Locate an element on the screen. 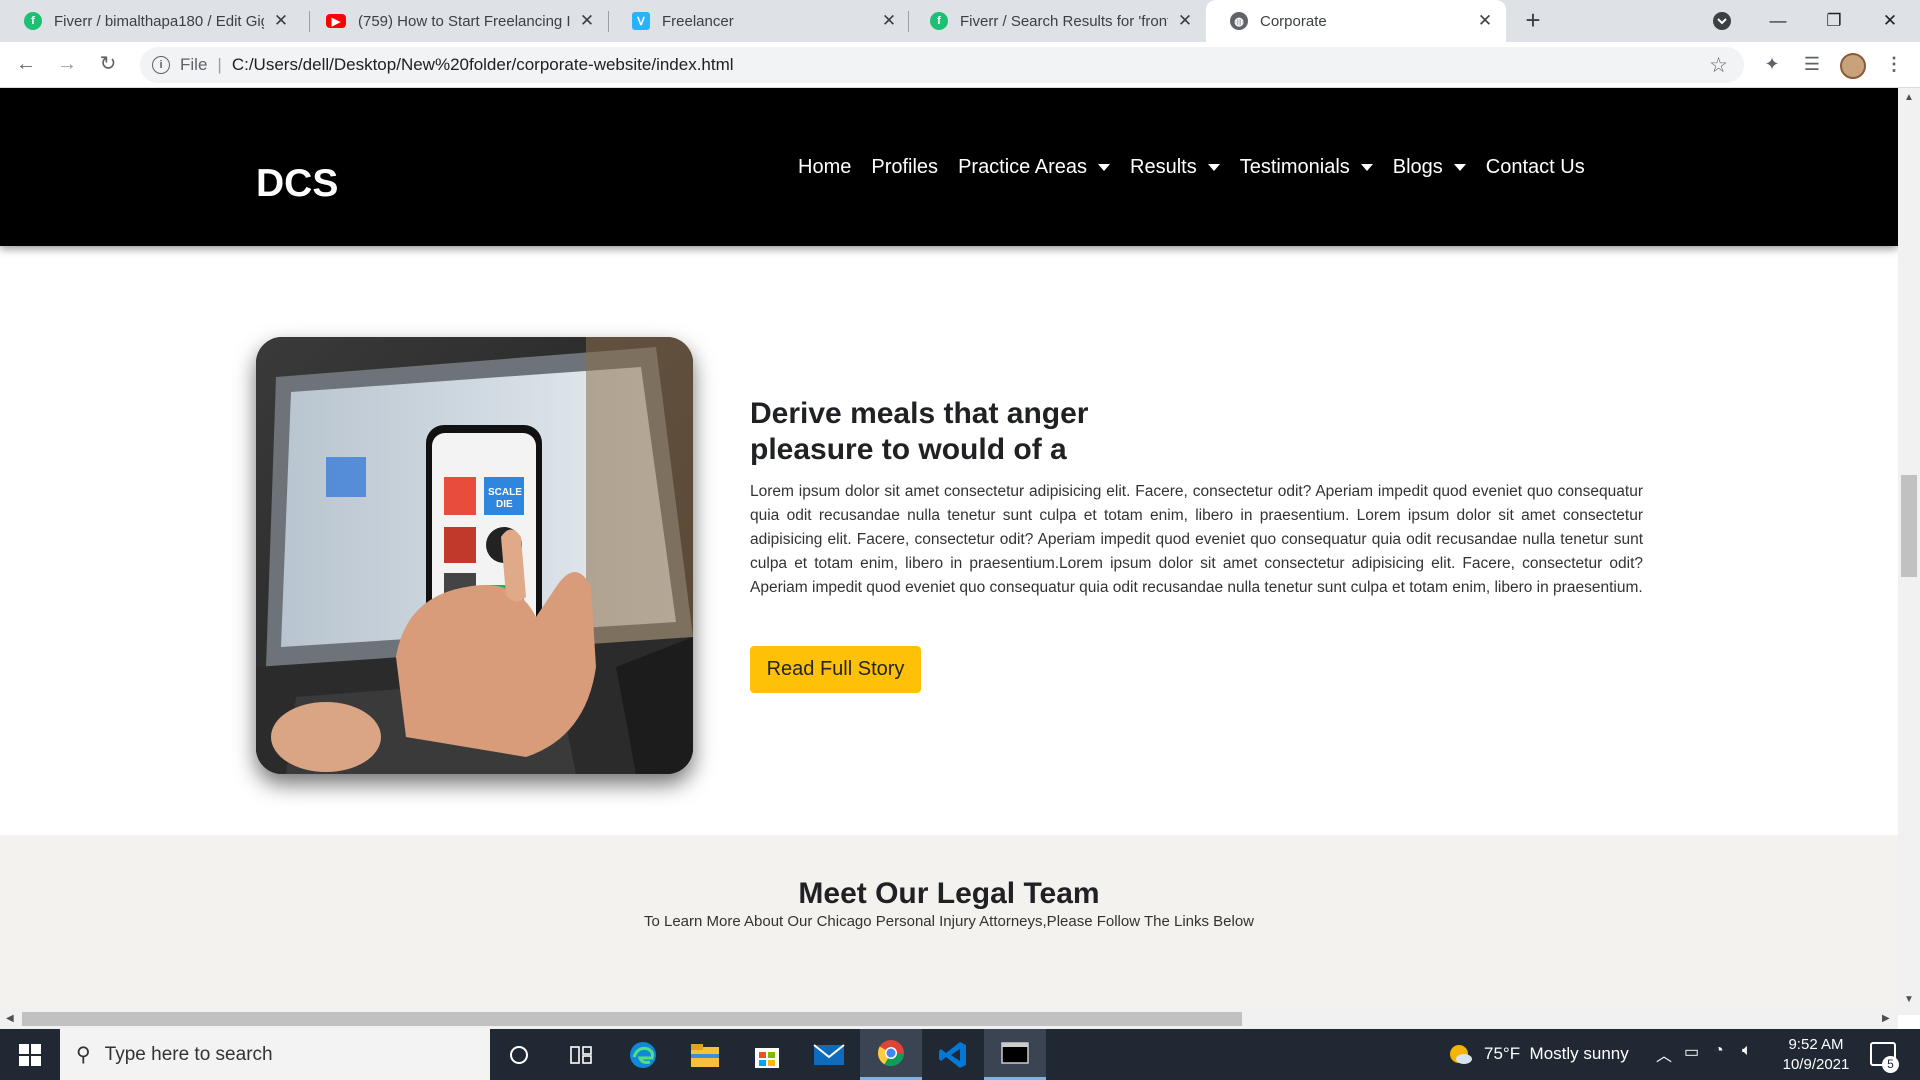 This screenshot has height=1080, width=1920. battery-icon: ▭ is located at coordinates (1691, 1052).